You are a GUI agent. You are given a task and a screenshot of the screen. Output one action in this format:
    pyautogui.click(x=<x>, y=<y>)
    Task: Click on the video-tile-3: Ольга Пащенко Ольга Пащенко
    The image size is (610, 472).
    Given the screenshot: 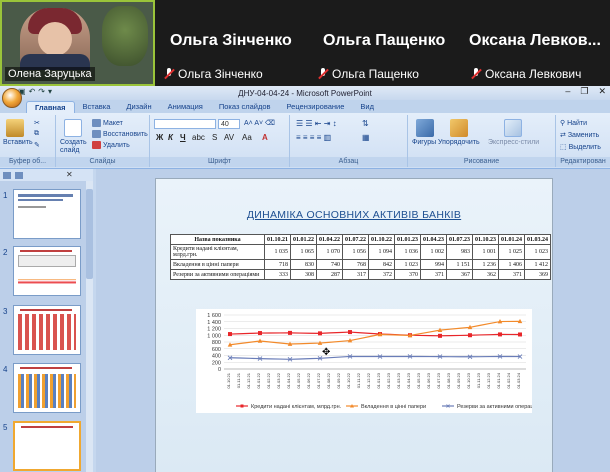 What is the action you would take?
    pyautogui.click(x=387, y=43)
    